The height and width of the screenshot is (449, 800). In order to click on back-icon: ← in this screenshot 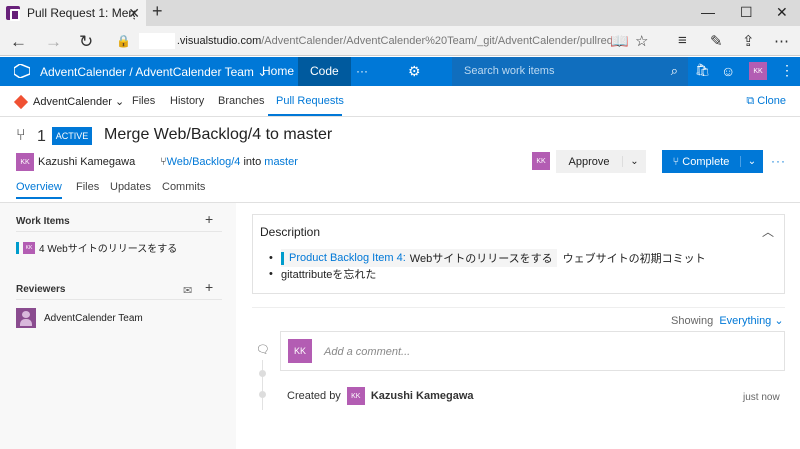, I will do `click(18, 42)`.